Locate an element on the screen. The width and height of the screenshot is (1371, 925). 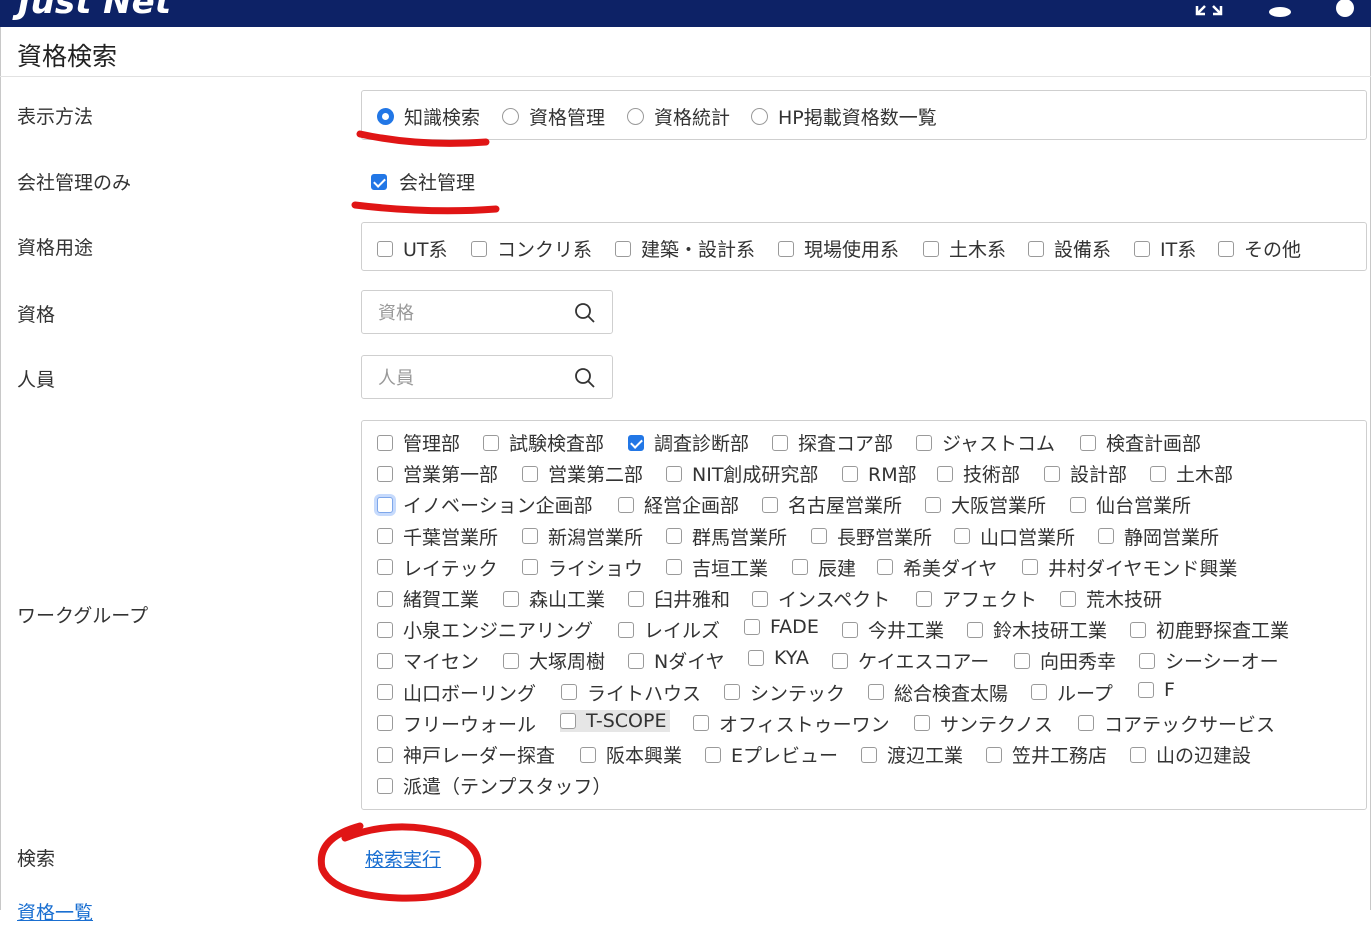
radio-qualification-stats: 資格統計 is located at coordinates (678, 116).